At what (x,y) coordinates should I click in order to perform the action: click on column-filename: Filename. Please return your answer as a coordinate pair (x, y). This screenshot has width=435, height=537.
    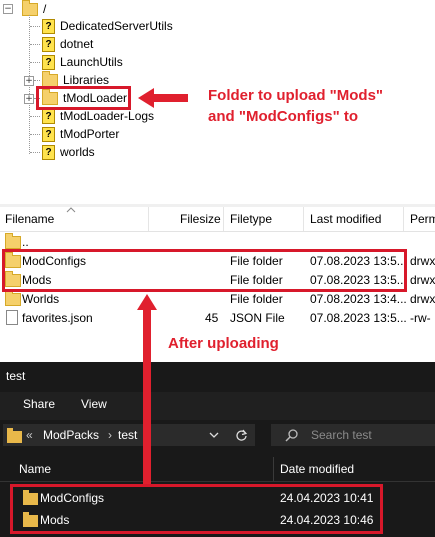
    Looking at the image, I should click on (29, 219).